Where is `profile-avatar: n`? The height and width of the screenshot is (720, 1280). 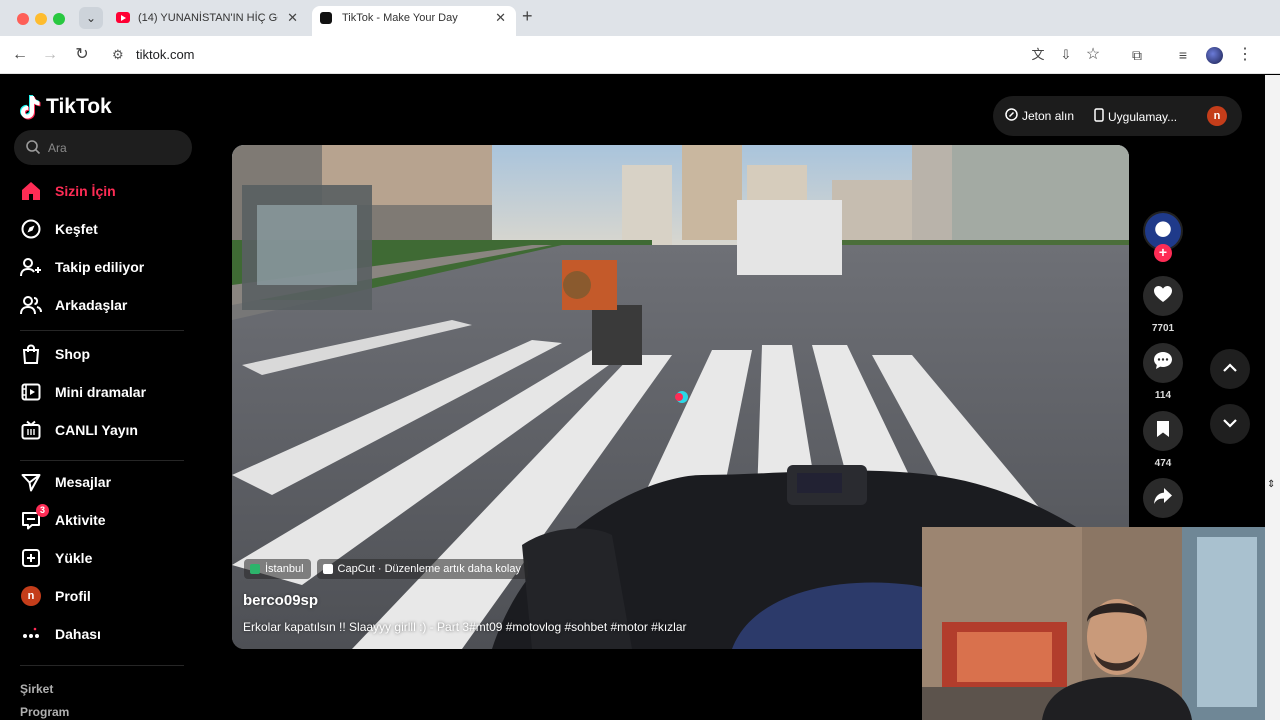
profile-avatar: n is located at coordinates (31, 596).